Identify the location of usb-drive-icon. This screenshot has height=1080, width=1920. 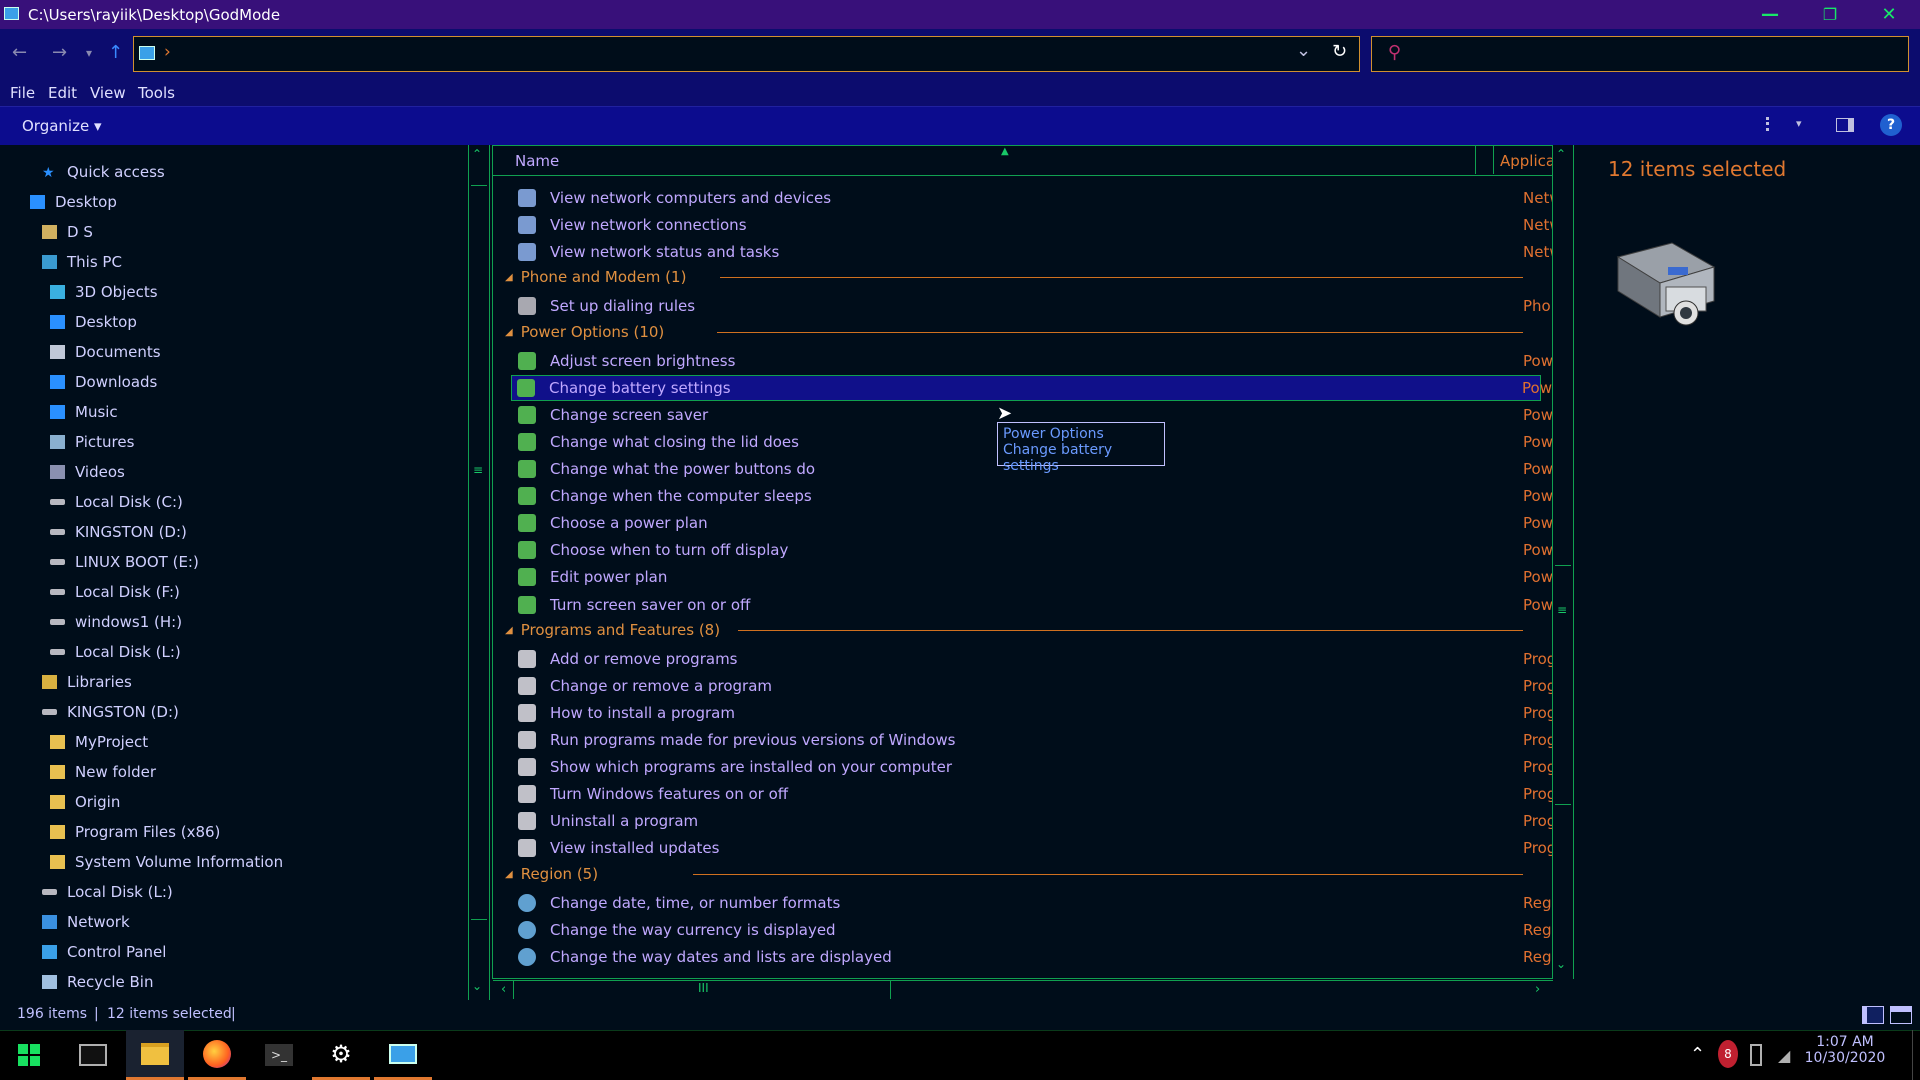
(1756, 1055).